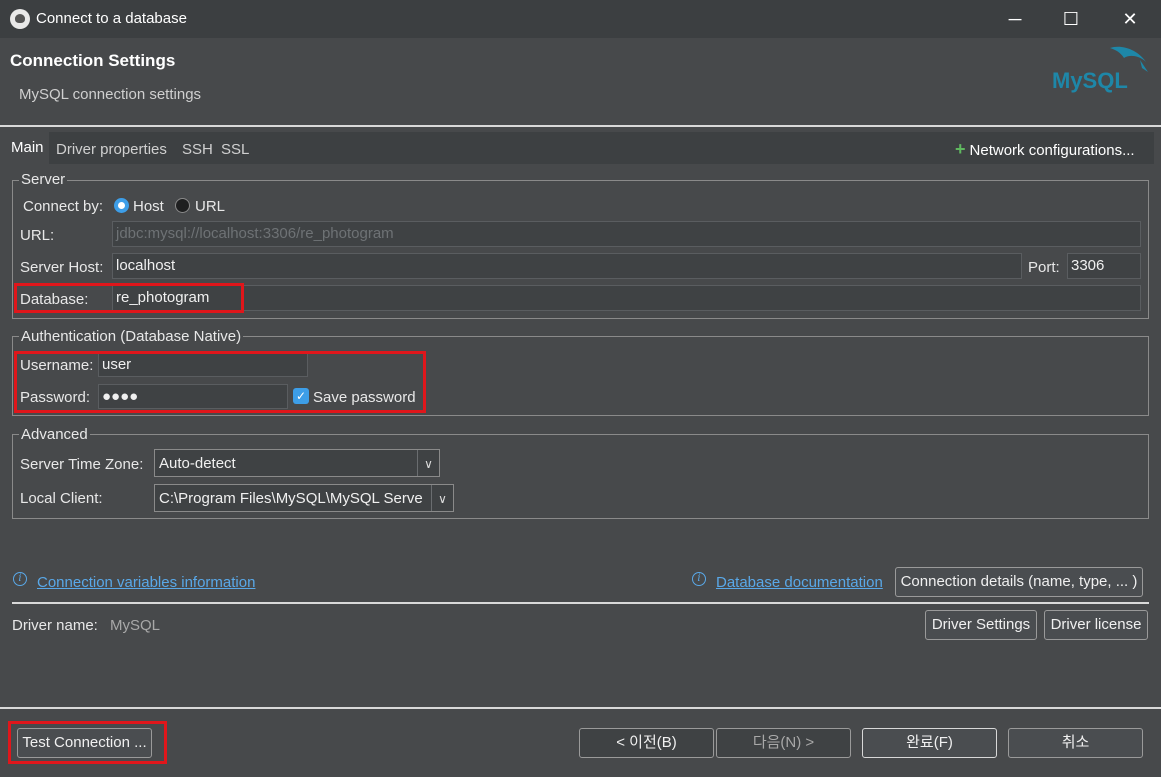 The image size is (1161, 777). What do you see at coordinates (197, 463) in the screenshot?
I see `server-time-zone-value: Auto-detect` at bounding box center [197, 463].